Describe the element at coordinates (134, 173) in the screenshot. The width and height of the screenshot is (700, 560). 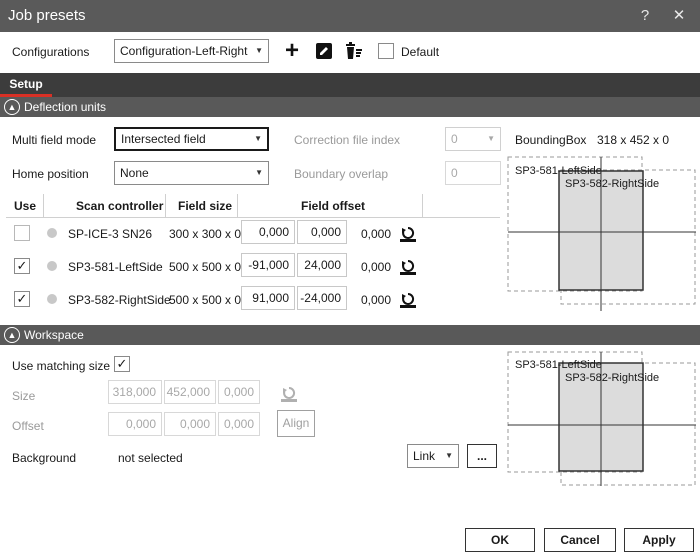
I see `home-position-value: None` at that location.